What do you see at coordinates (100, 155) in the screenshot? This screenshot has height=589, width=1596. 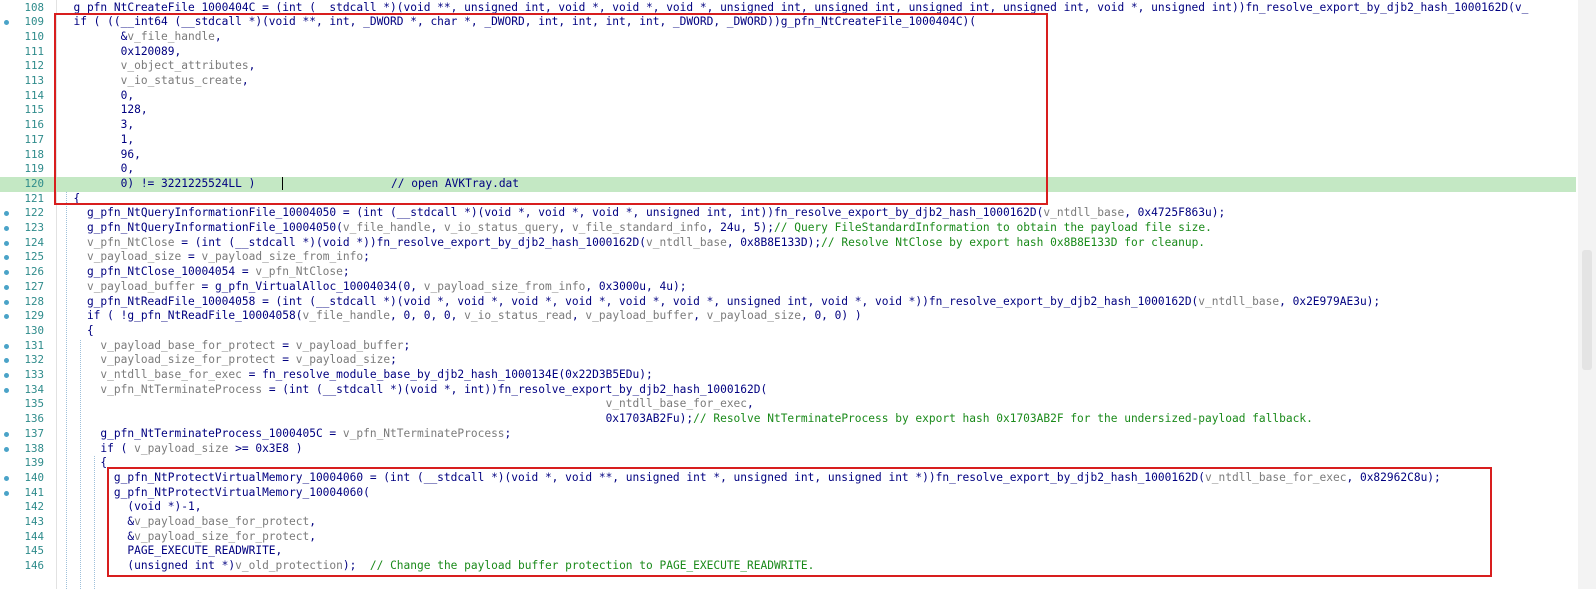 I see `code-text: 96,` at bounding box center [100, 155].